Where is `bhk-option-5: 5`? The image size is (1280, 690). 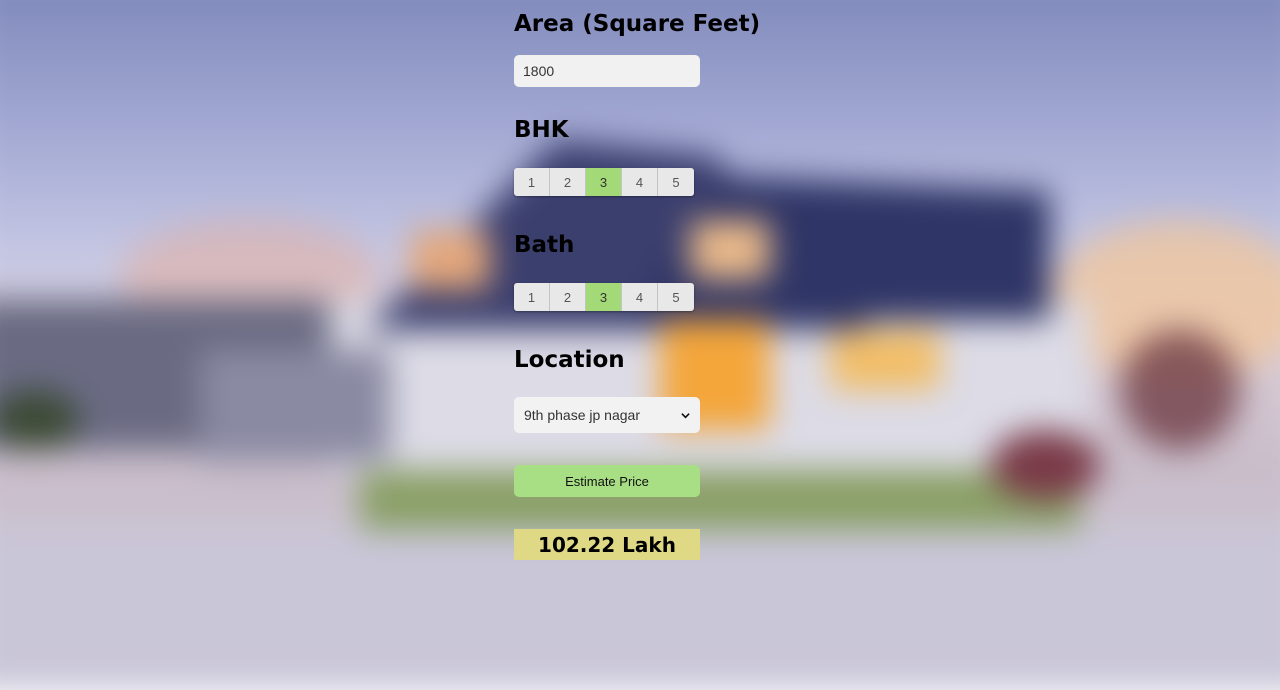 bhk-option-5: 5 is located at coordinates (676, 182).